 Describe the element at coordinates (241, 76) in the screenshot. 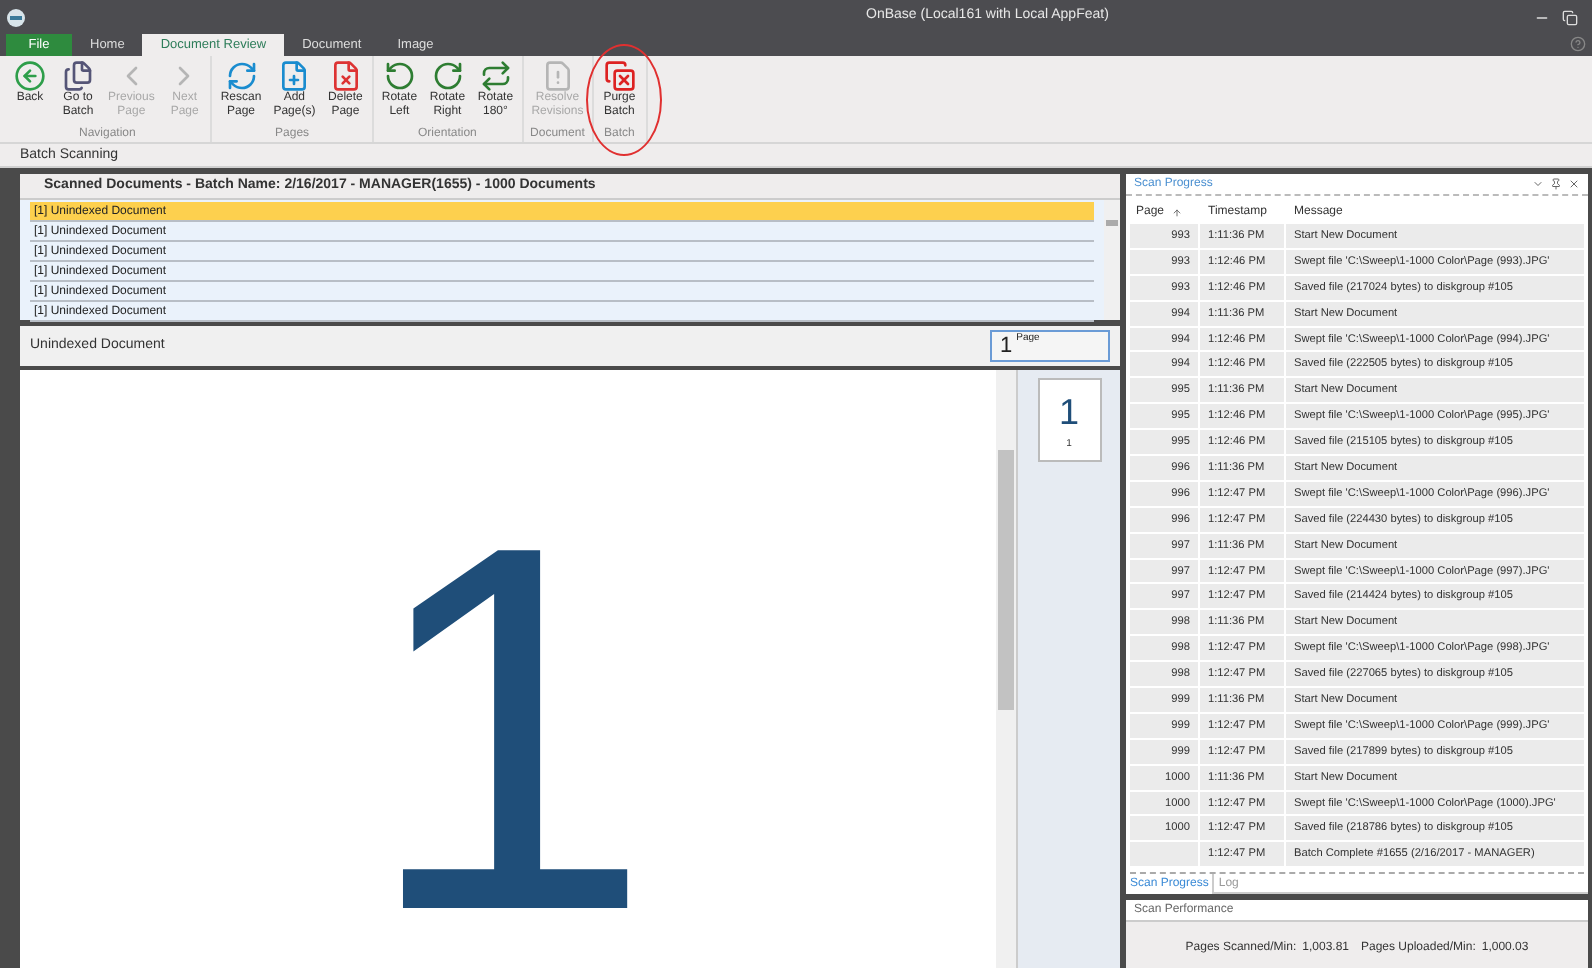

I see `rescan-icon` at that location.